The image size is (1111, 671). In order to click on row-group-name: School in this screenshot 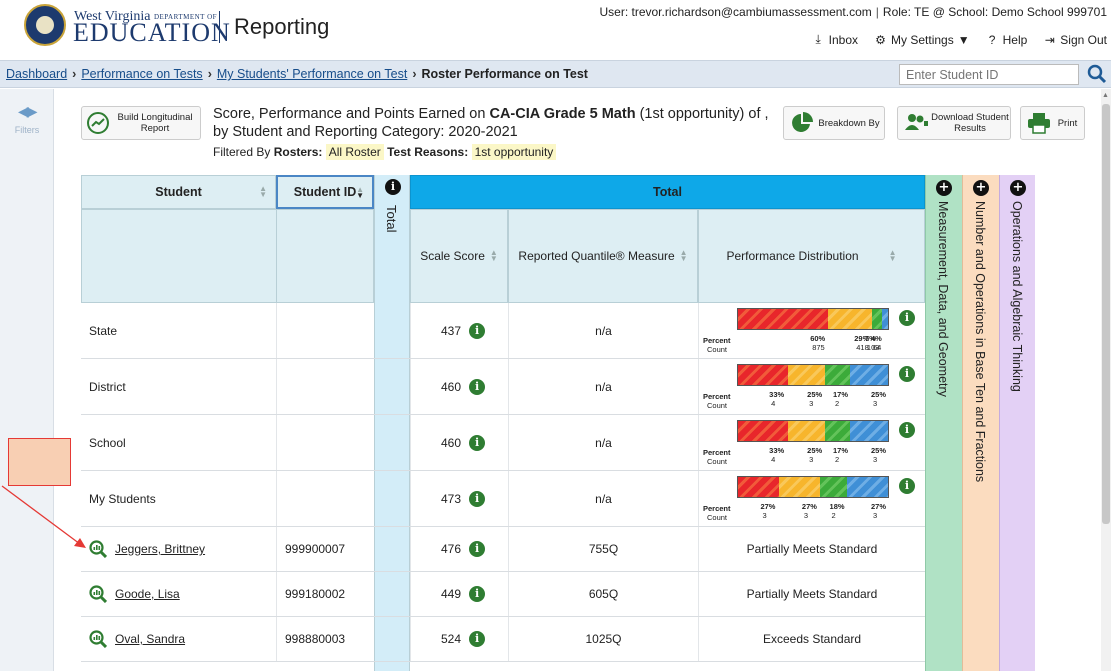, I will do `click(107, 442)`.